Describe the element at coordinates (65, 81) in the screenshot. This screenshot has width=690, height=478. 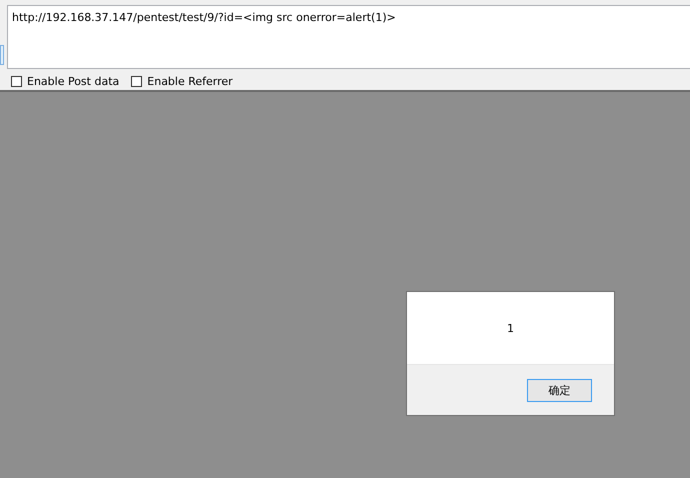
I see `option-checkbox: Enable Post data` at that location.